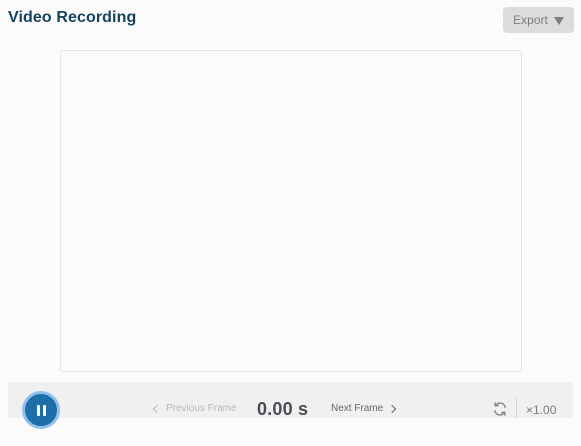 This screenshot has height=446, width=581. I want to click on caret-down-icon, so click(558, 20).